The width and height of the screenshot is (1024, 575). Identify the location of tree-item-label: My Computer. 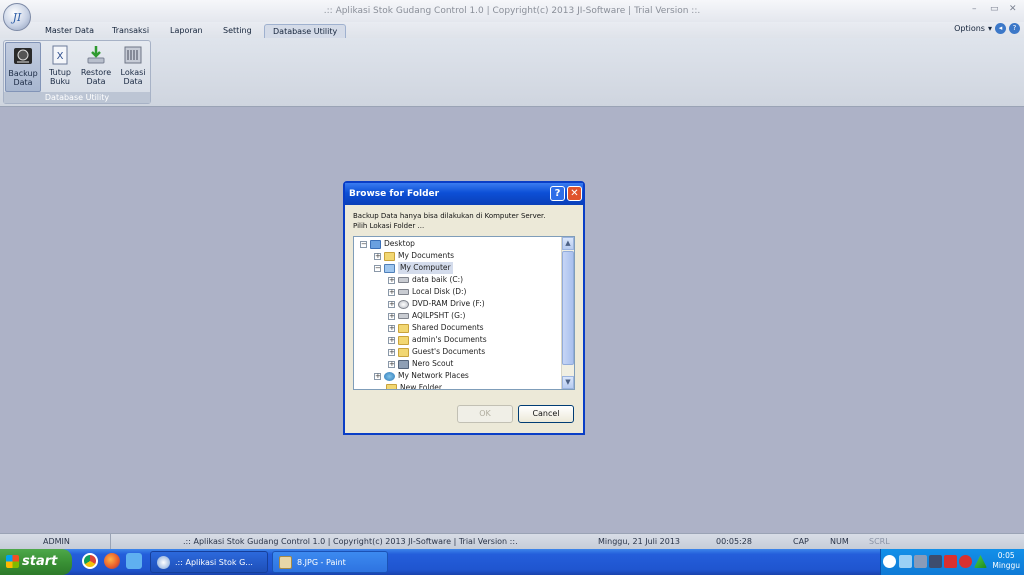
(425, 268).